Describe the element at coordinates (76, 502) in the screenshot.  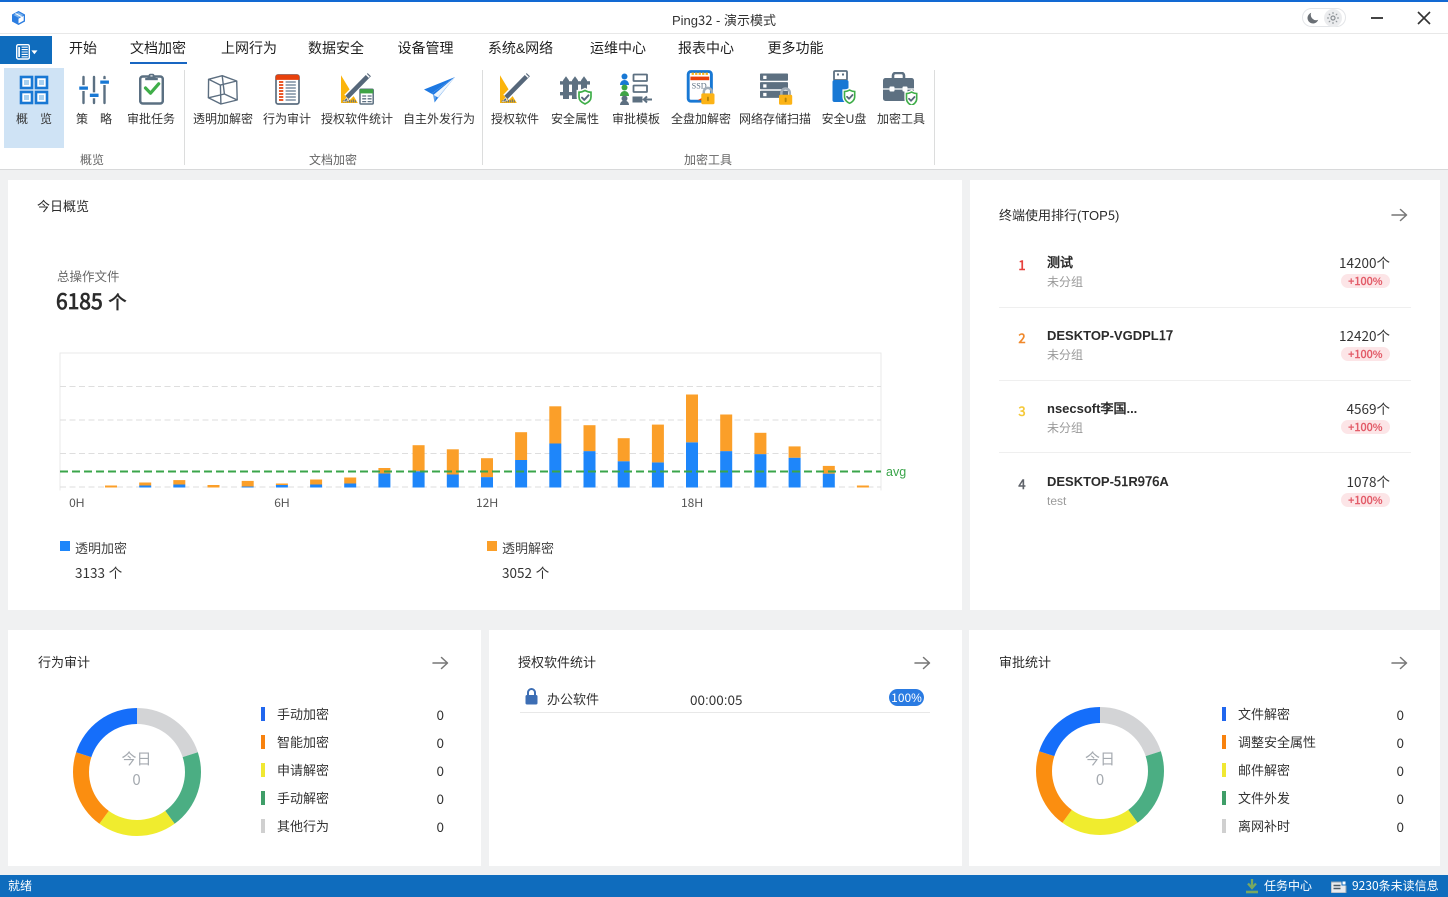
I see `svg-text: 0H` at that location.